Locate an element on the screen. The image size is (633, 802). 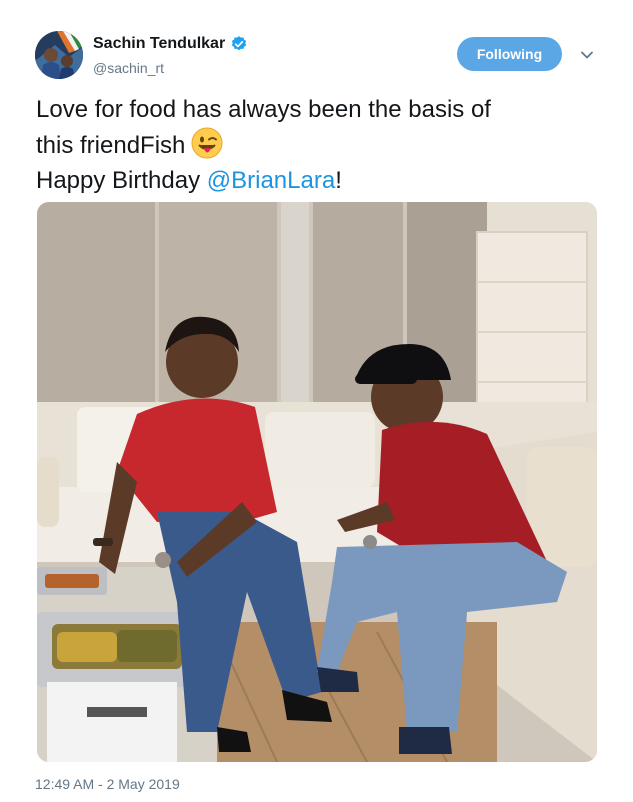
author-display-name: Sachin Tendulkar is located at coordinates (159, 44).